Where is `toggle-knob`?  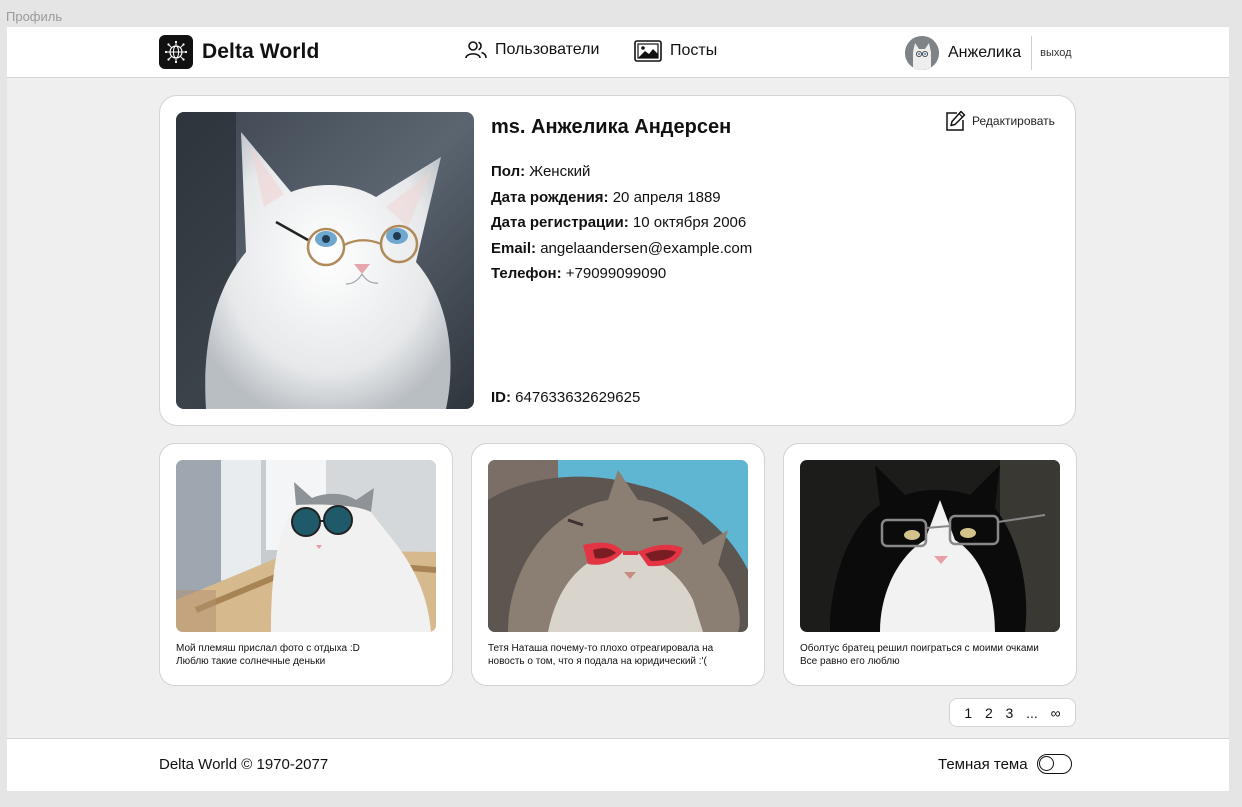
toggle-knob is located at coordinates (1046, 763).